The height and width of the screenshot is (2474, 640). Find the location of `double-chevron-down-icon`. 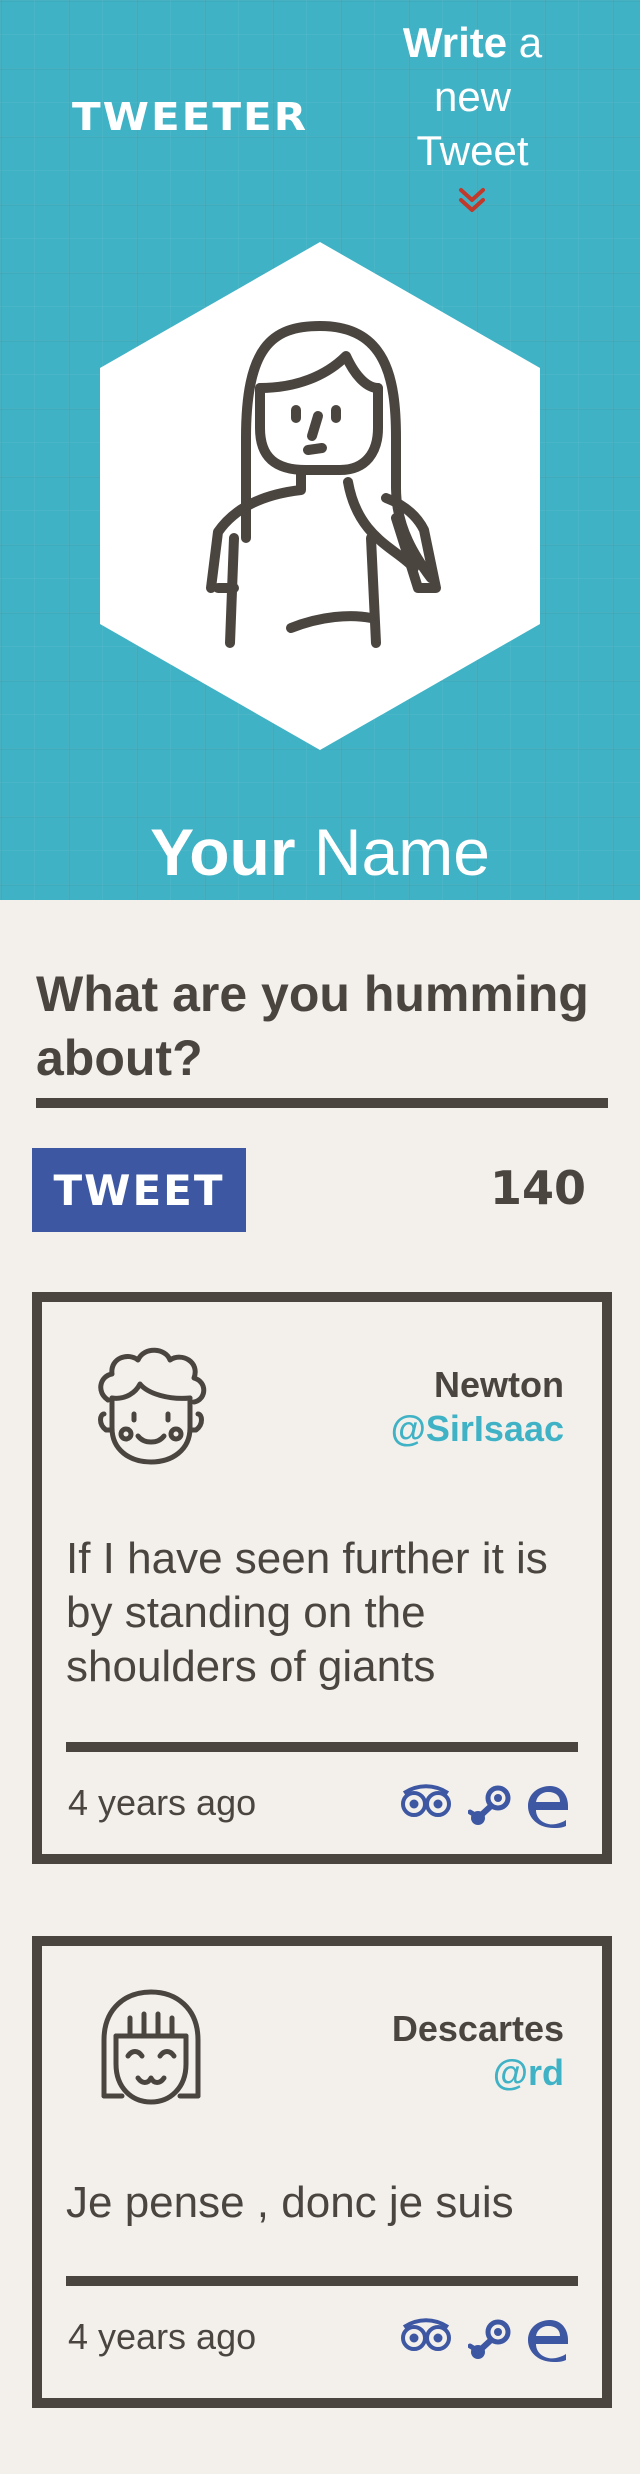

double-chevron-down-icon is located at coordinates (472, 201).